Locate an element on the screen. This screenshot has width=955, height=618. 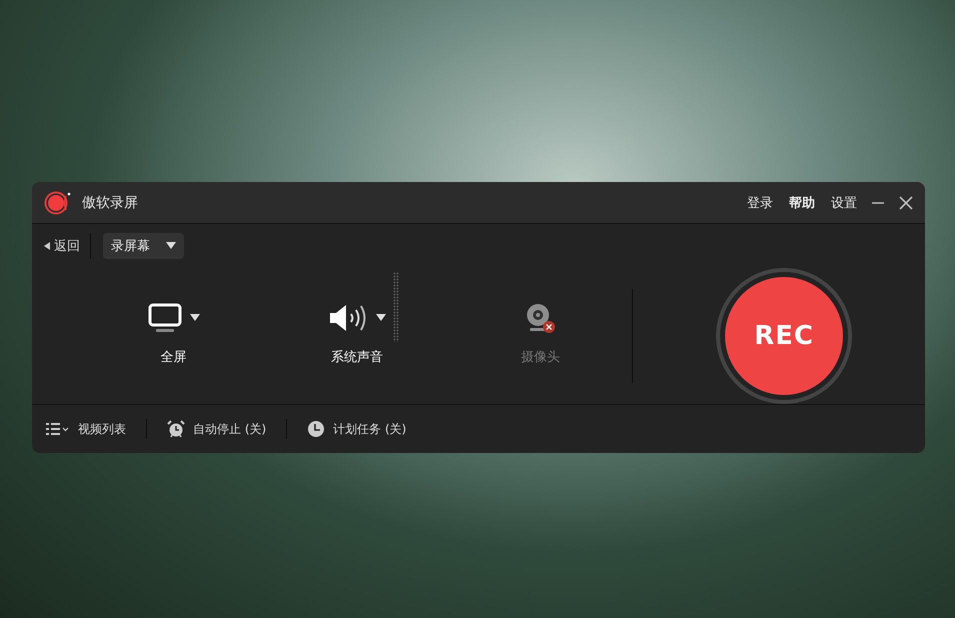
speaker-icon is located at coordinates (348, 318).